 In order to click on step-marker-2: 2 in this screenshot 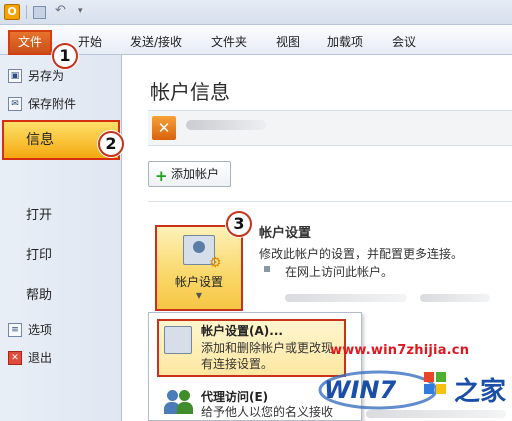, I will do `click(111, 144)`.